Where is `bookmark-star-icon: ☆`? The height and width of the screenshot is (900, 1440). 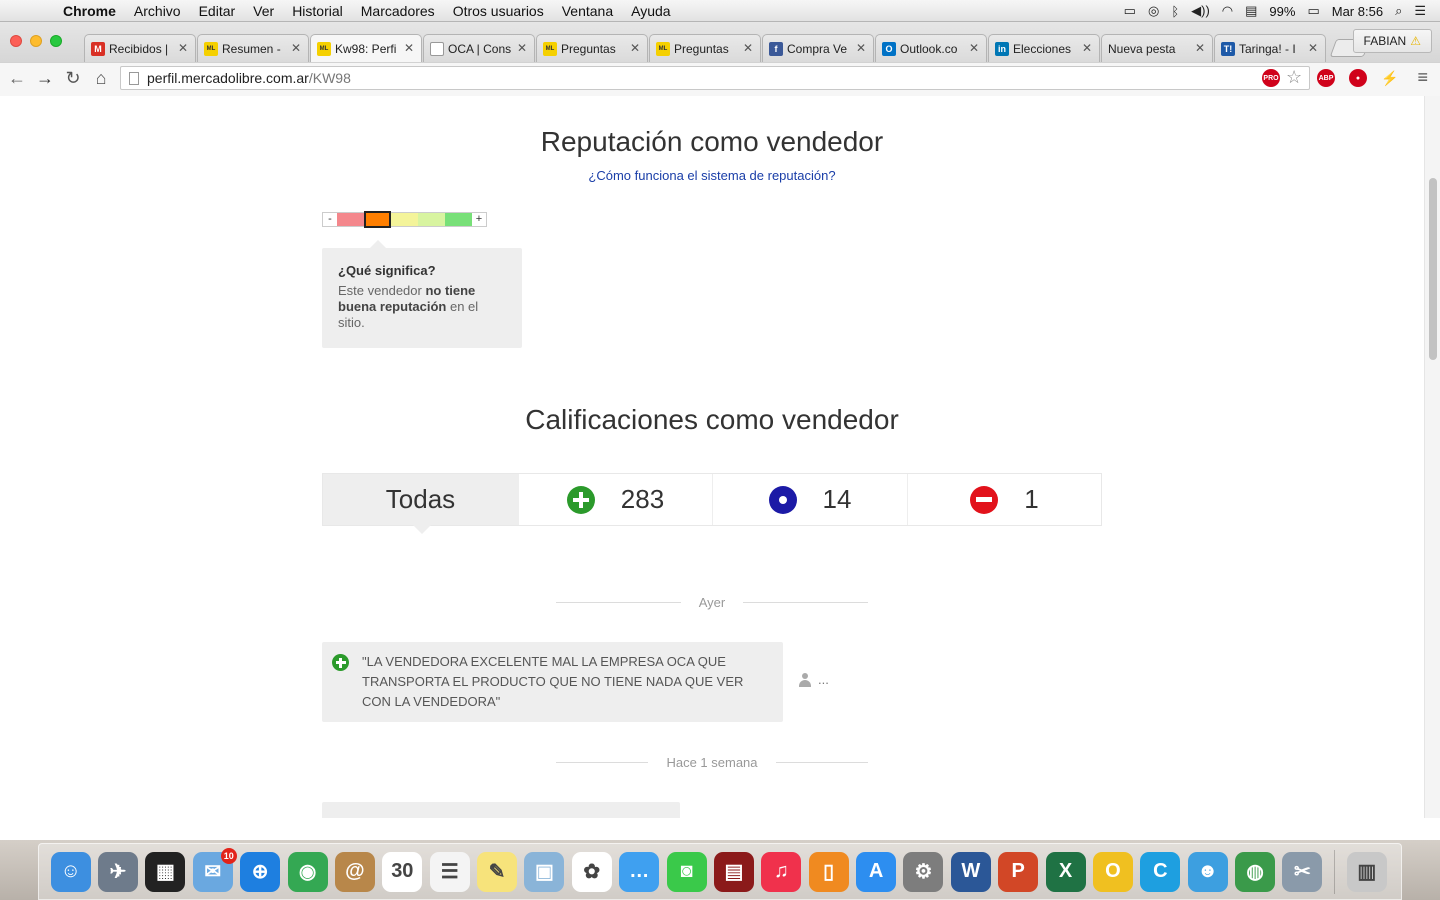
bookmark-star-icon: ☆ is located at coordinates (1294, 77).